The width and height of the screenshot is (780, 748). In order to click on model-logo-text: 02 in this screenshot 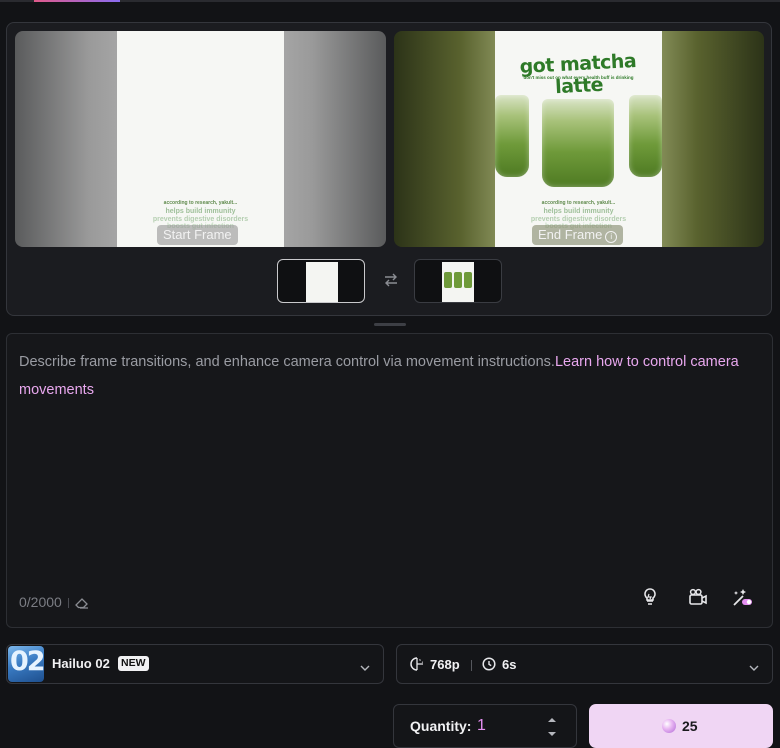, I will do `click(27, 661)`.